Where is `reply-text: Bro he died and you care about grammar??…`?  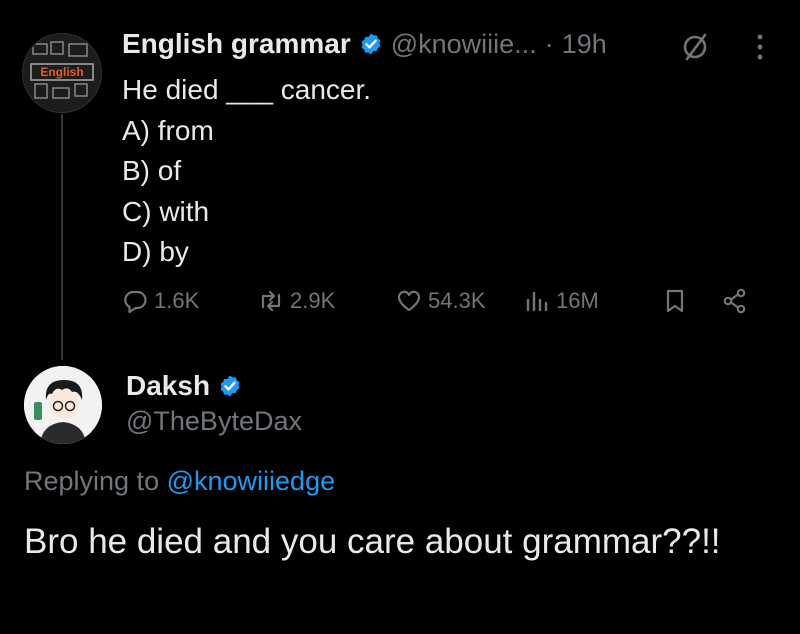 reply-text: Bro he died and you care about grammar??… is located at coordinates (372, 541).